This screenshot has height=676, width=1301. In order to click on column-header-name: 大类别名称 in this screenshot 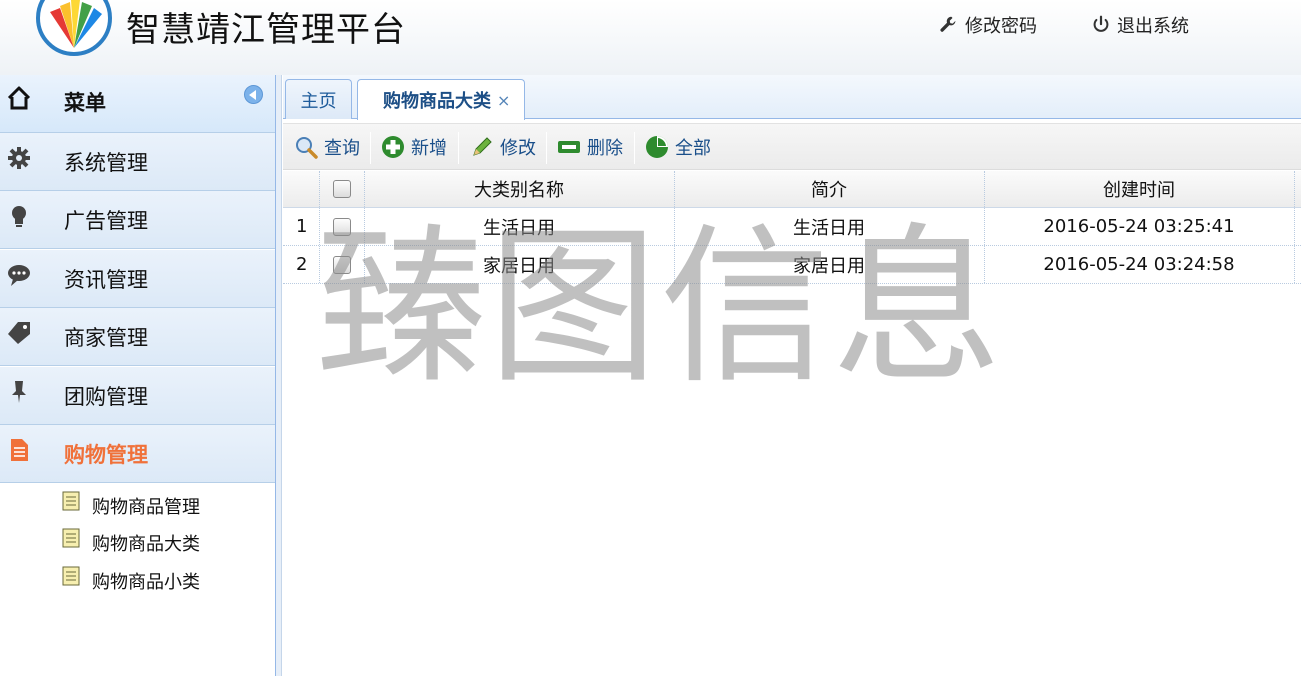, I will do `click(519, 189)`.